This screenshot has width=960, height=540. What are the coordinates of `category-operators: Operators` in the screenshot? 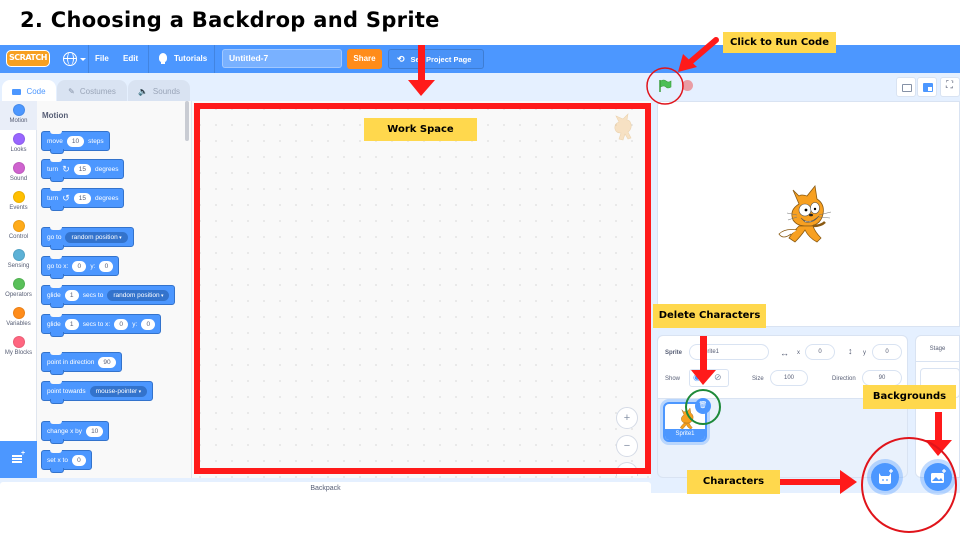 It's located at (18, 289).